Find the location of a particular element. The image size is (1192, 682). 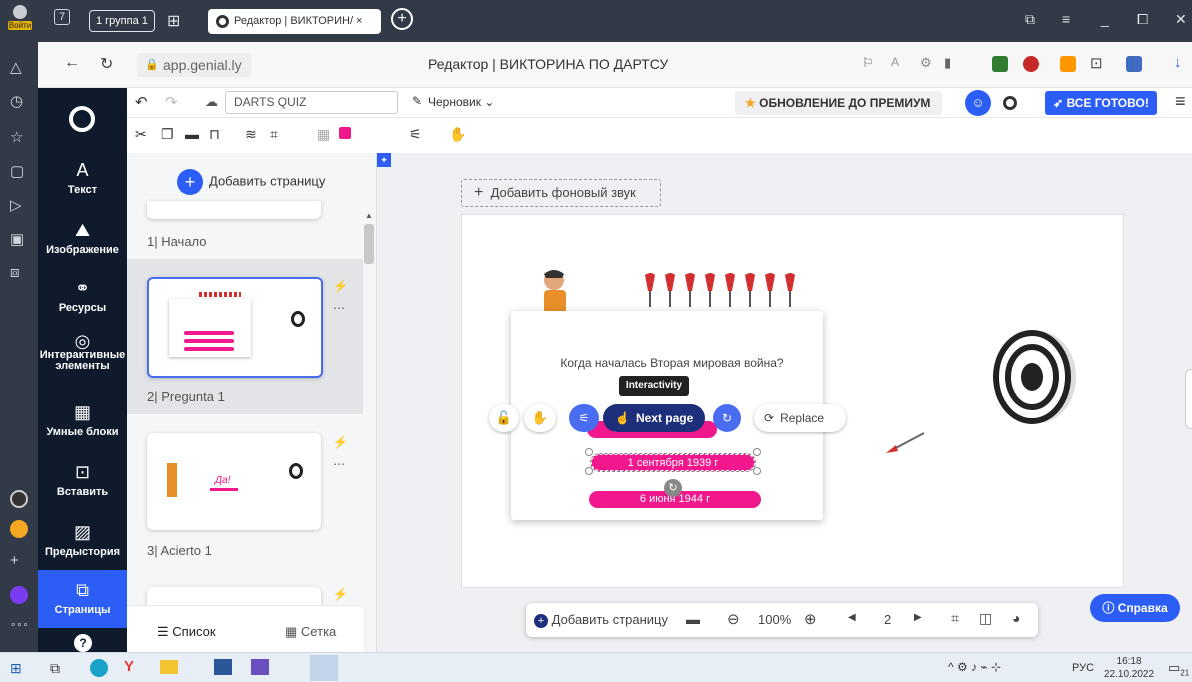

reader-icon: A is located at coordinates (895, 62).